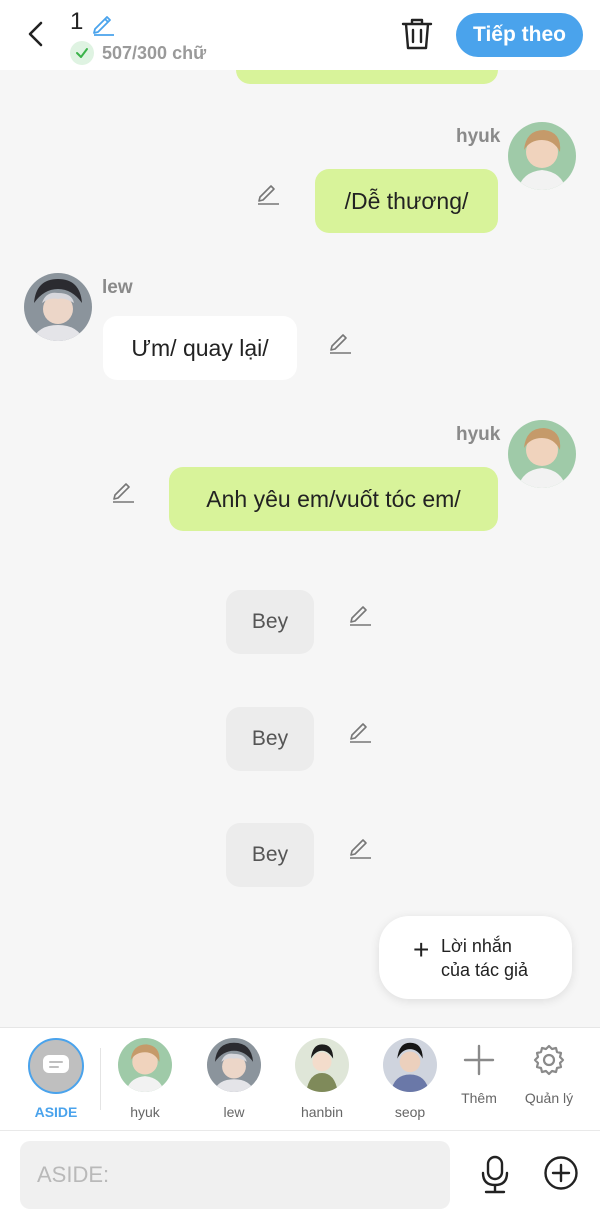  Describe the element at coordinates (322, 1112) in the screenshot. I see `character-label: hanbin` at that location.